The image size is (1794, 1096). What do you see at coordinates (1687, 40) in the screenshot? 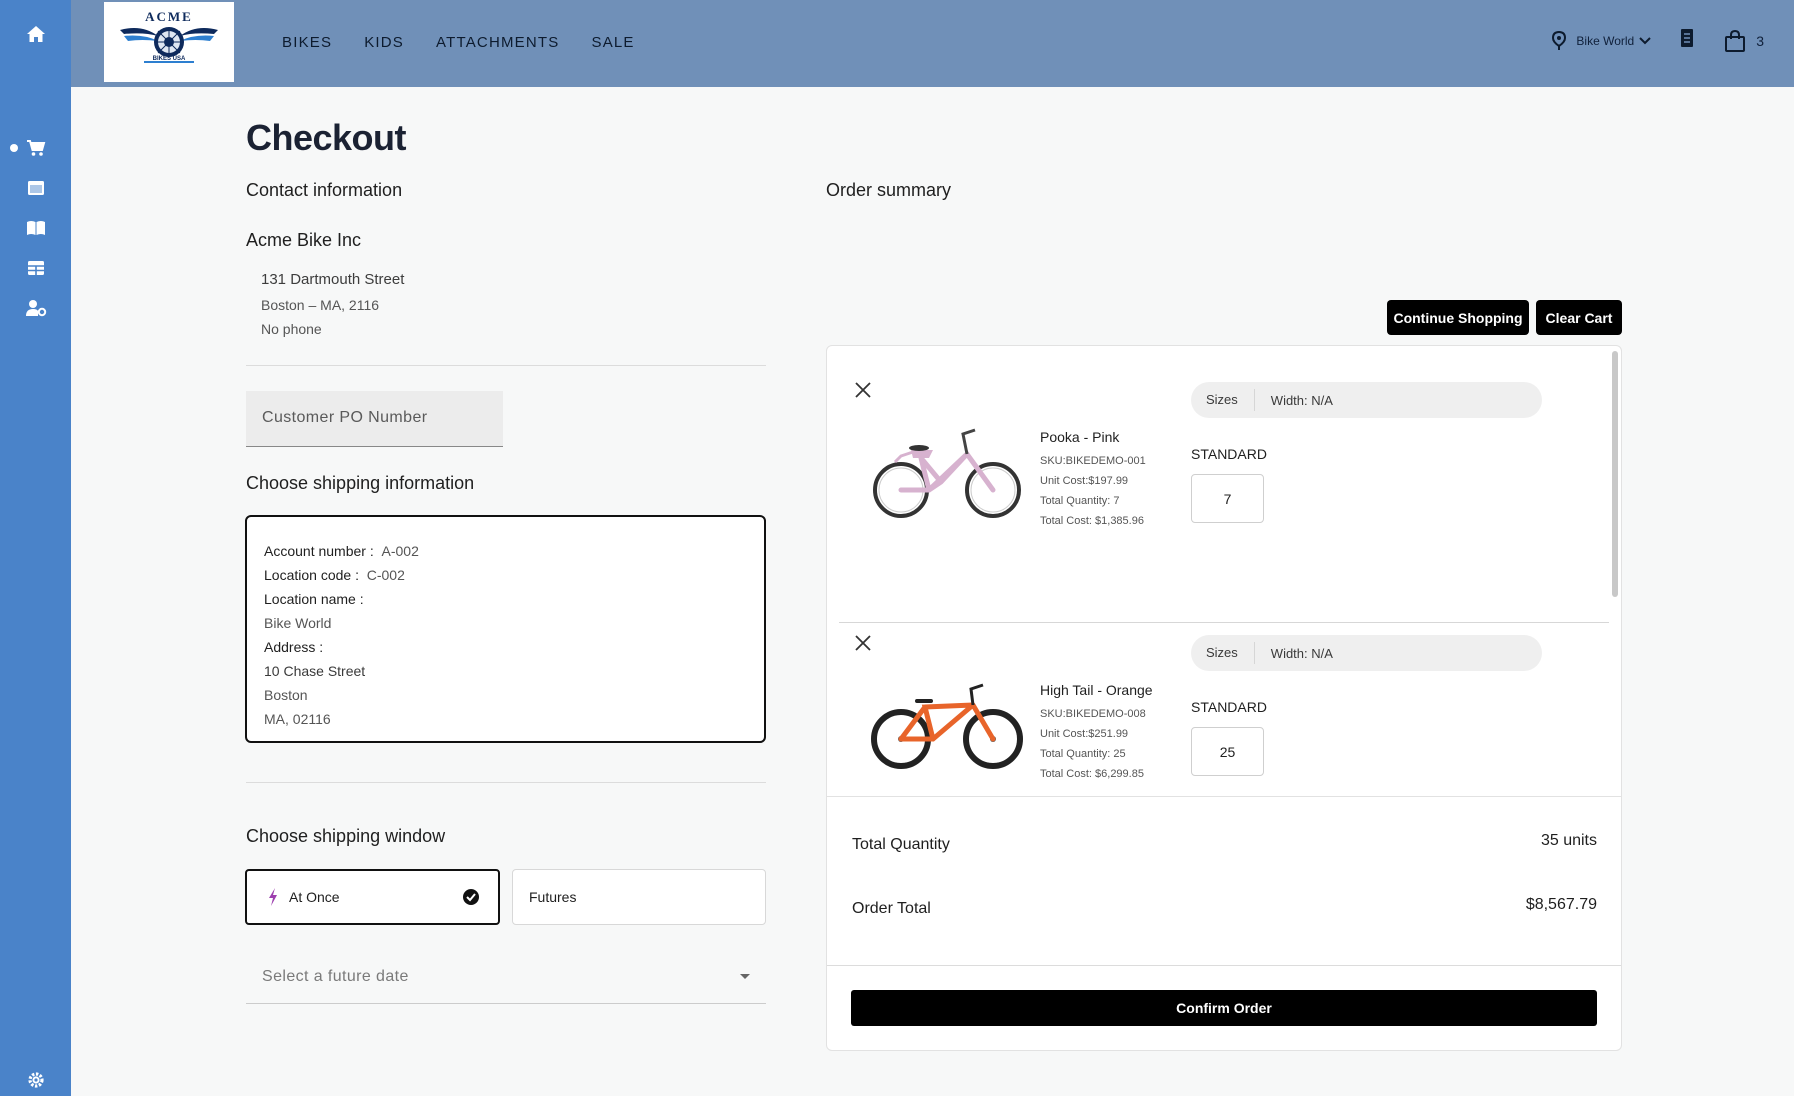
I see `receipt-icon` at bounding box center [1687, 40].